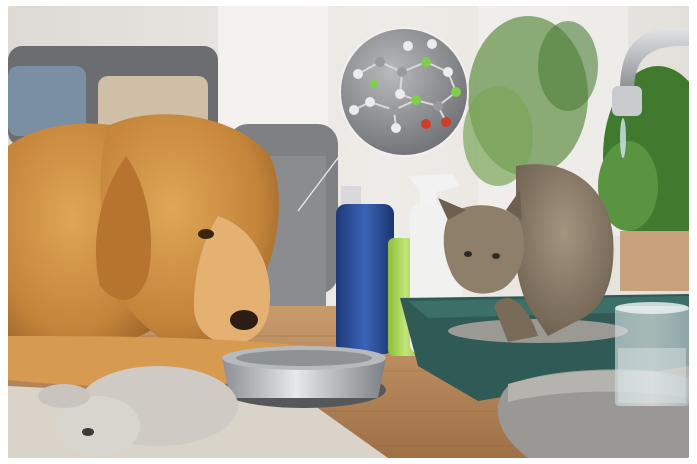 This screenshot has width=697, height=464. I want to click on water-drop, so click(623, 138).